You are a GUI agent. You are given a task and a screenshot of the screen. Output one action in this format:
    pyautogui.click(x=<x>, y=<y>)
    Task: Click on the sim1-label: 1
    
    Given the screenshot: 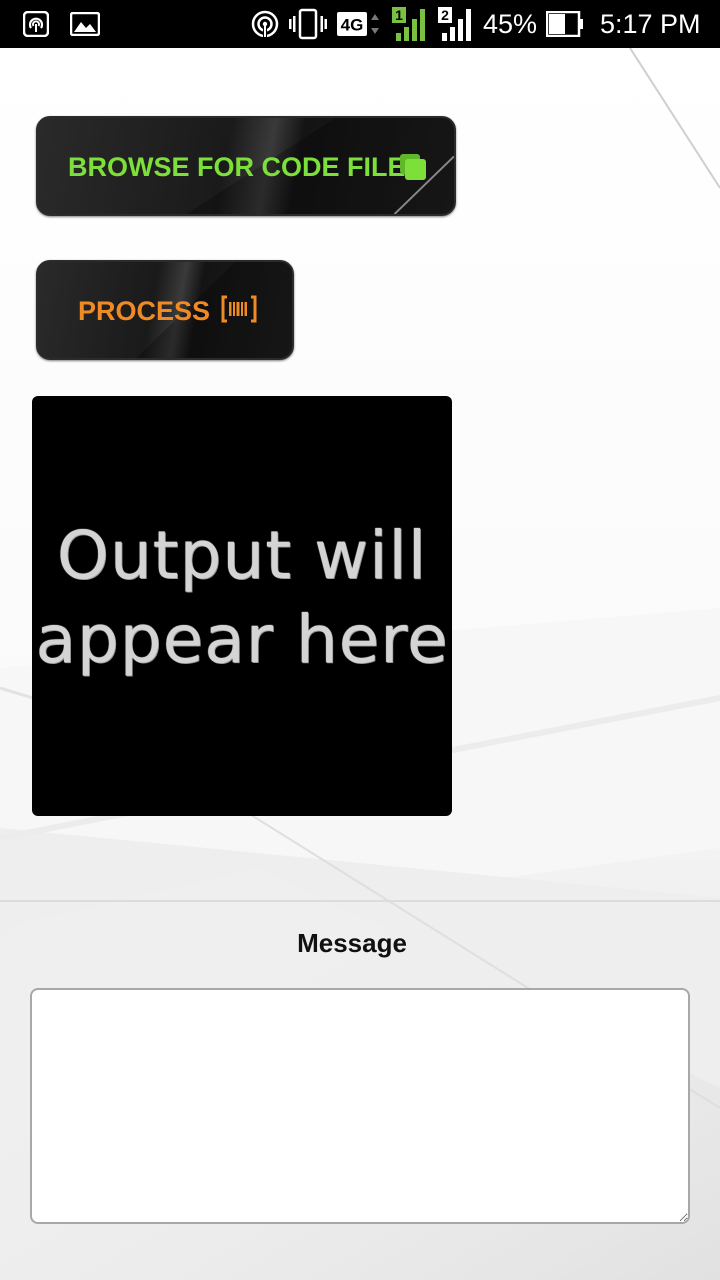 What is the action you would take?
    pyautogui.click(x=399, y=15)
    